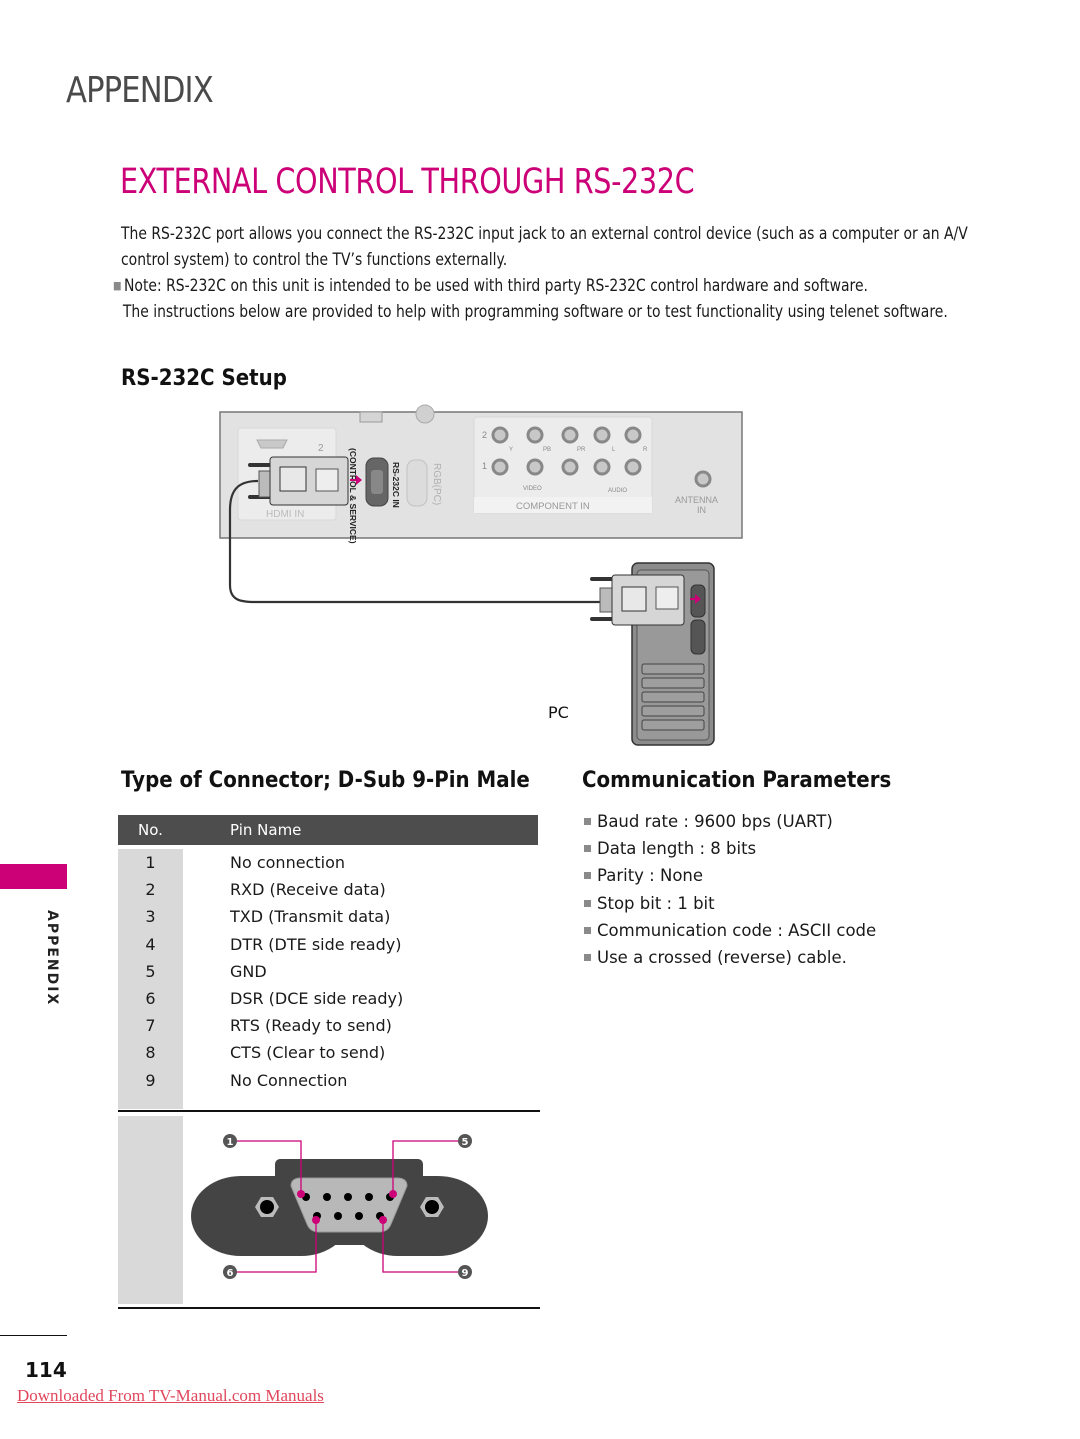 Image resolution: width=1080 pixels, height=1439 pixels. What do you see at coordinates (553, 506) in the screenshot?
I see `component-in-label: COMPONENT IN` at bounding box center [553, 506].